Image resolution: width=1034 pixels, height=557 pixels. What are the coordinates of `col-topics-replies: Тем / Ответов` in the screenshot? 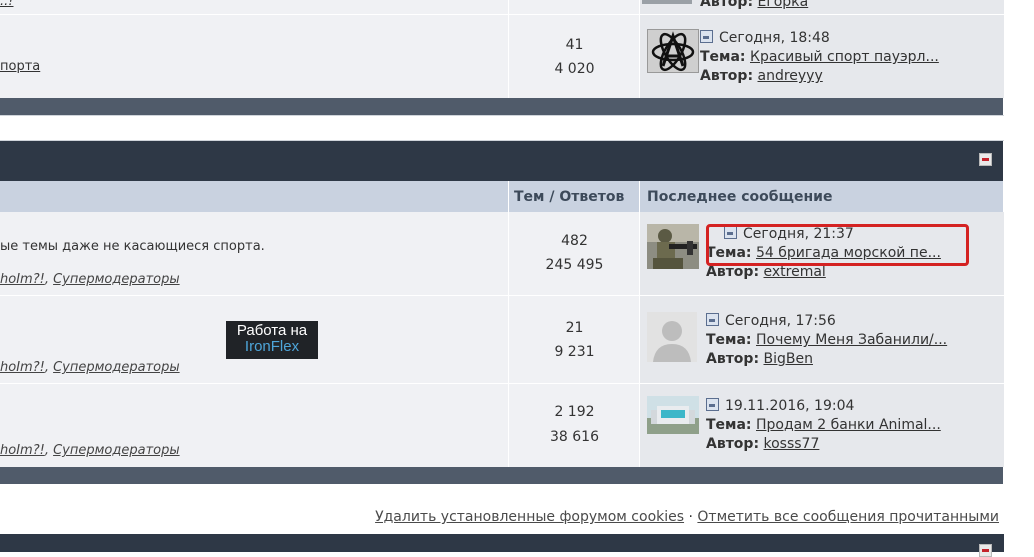 It's located at (569, 197).